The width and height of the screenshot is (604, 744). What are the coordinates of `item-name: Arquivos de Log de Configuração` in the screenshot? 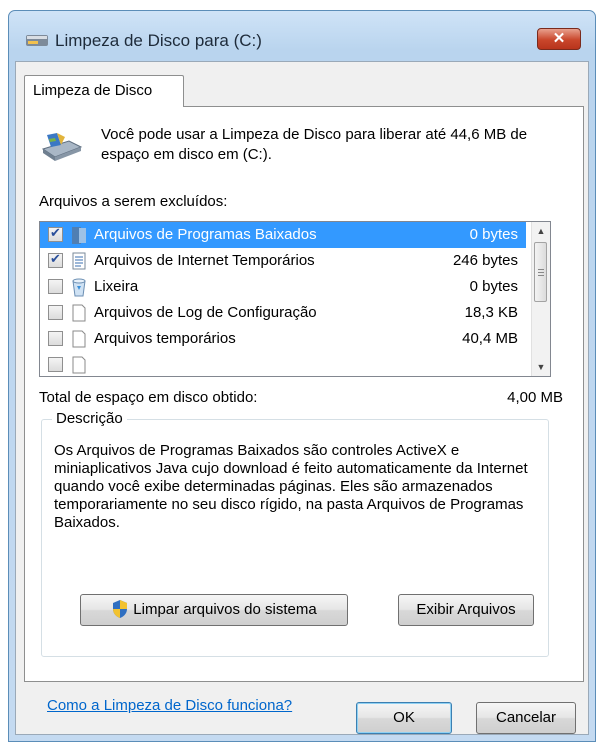 It's located at (205, 312).